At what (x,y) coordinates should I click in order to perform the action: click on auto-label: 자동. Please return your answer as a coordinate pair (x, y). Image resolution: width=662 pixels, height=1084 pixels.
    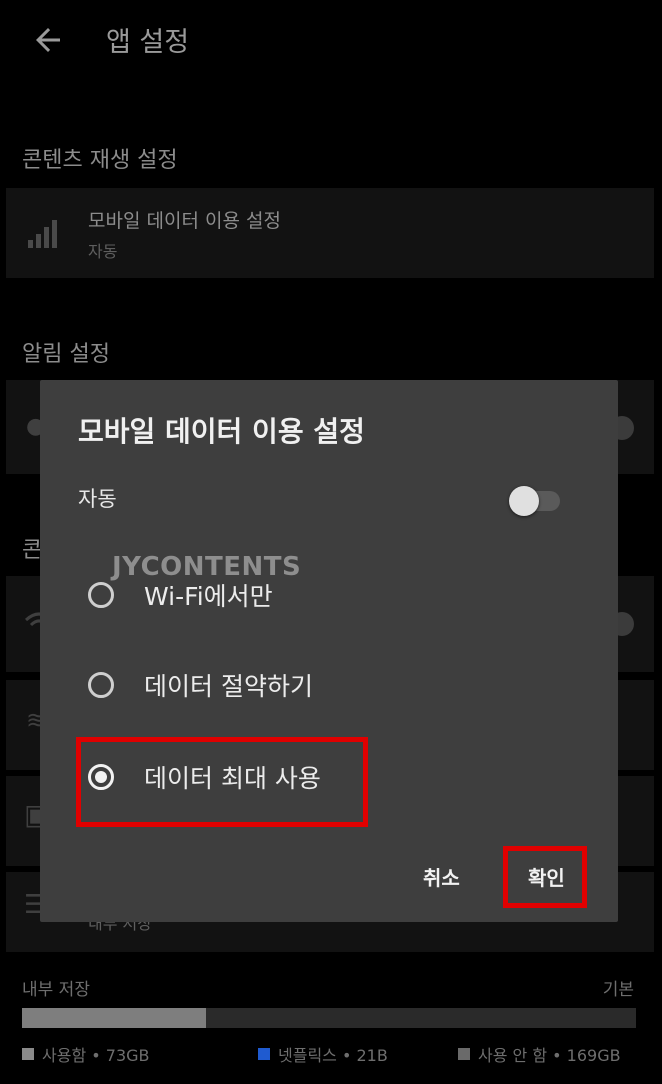
    Looking at the image, I should click on (97, 499).